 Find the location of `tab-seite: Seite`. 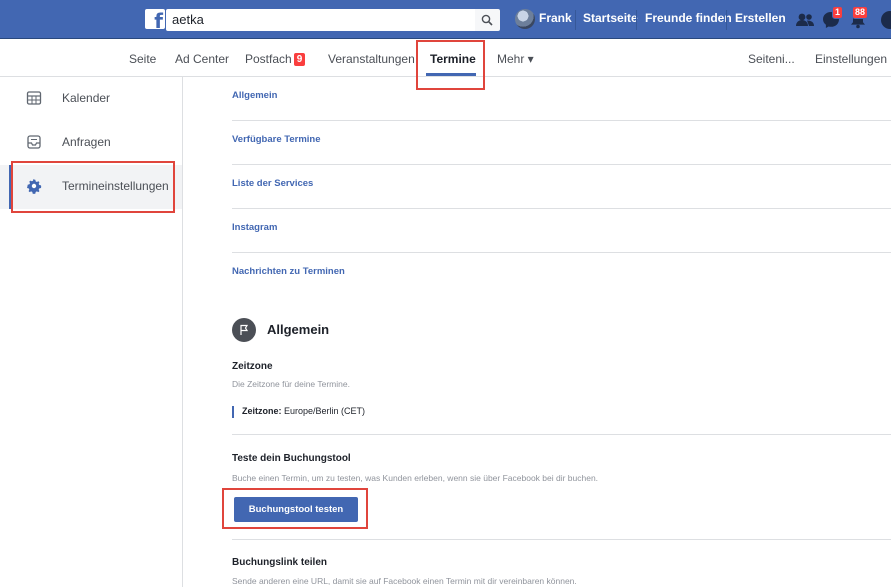

tab-seite: Seite is located at coordinates (142, 59).